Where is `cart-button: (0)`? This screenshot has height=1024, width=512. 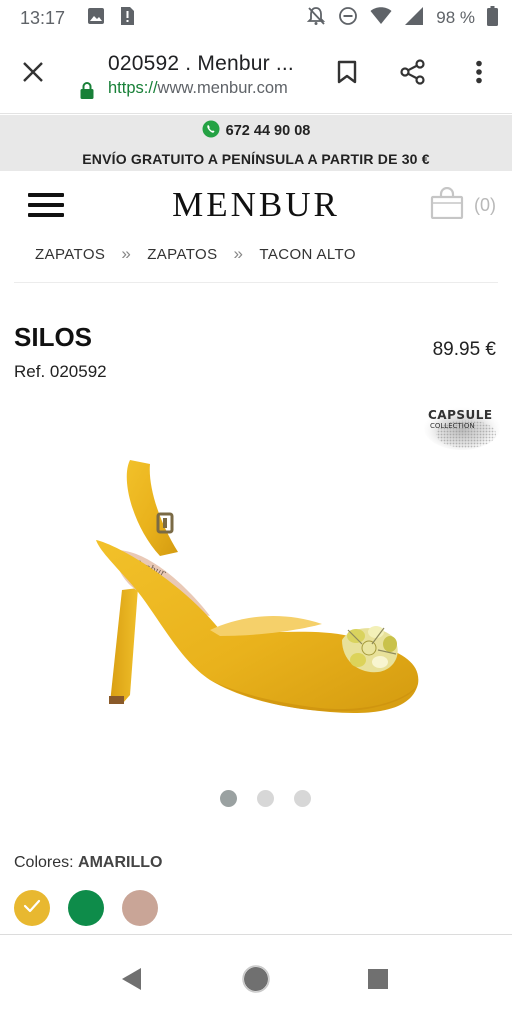
cart-button: (0) is located at coordinates (463, 205).